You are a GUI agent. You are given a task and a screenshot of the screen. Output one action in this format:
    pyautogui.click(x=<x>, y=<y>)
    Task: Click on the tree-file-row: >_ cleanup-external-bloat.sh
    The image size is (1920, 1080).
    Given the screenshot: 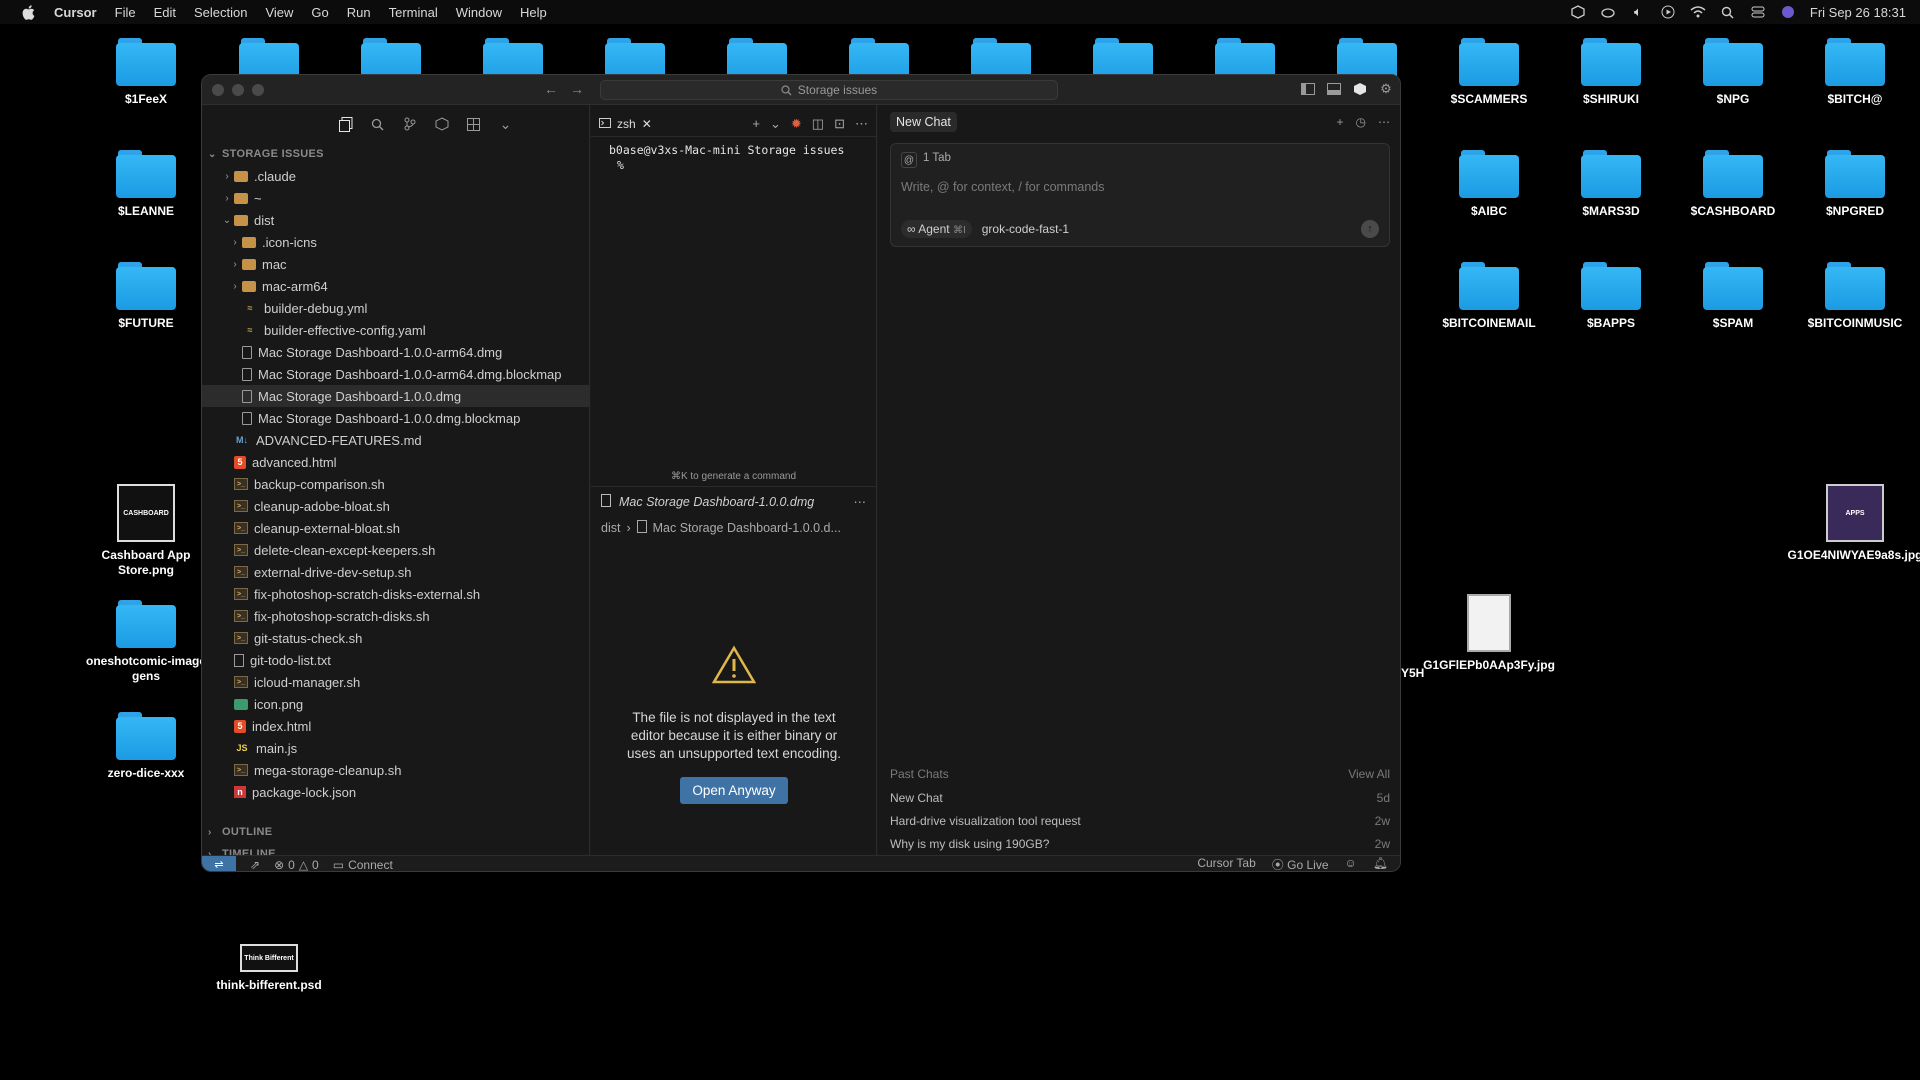 What is the action you would take?
    pyautogui.click(x=395, y=528)
    